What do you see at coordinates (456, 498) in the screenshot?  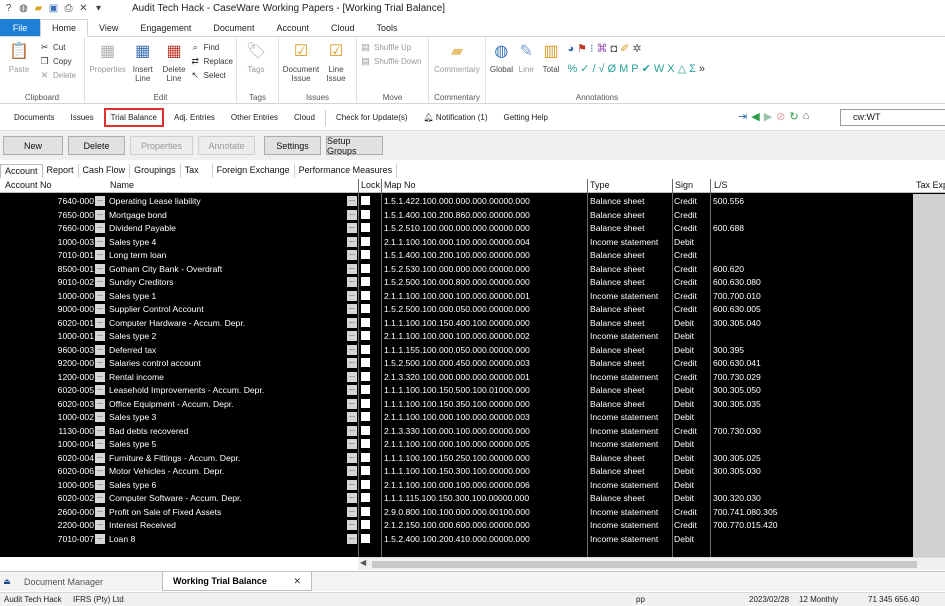 I see `map-no-cell: 1.1.1.115.100.150.300.100.00000.000` at bounding box center [456, 498].